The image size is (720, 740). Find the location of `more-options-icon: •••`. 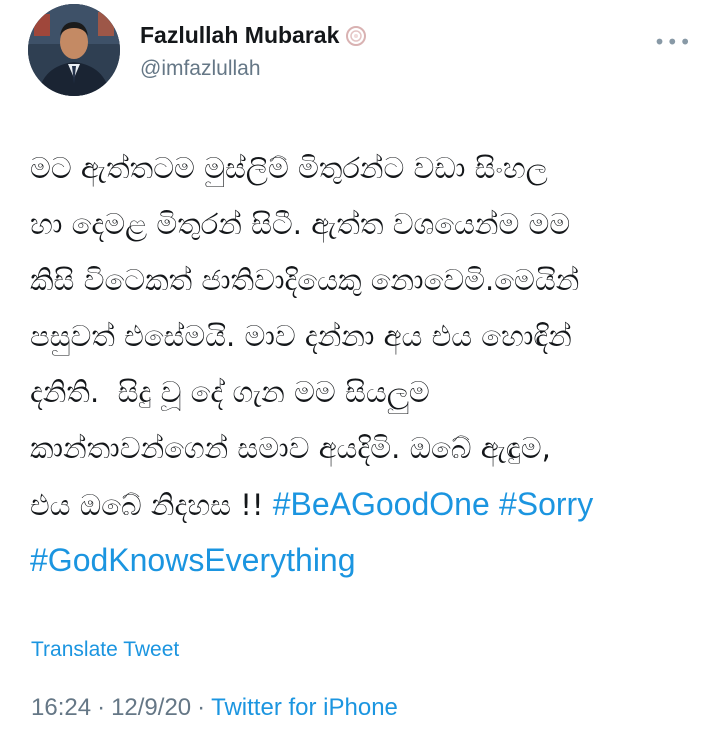

more-options-icon: ••• is located at coordinates (673, 42).